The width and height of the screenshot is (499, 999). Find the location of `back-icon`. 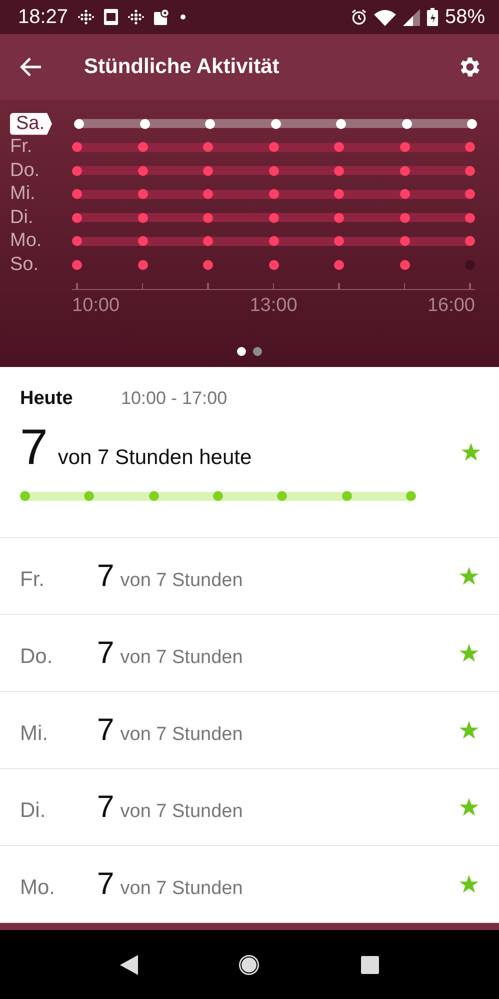

back-icon is located at coordinates (129, 964).